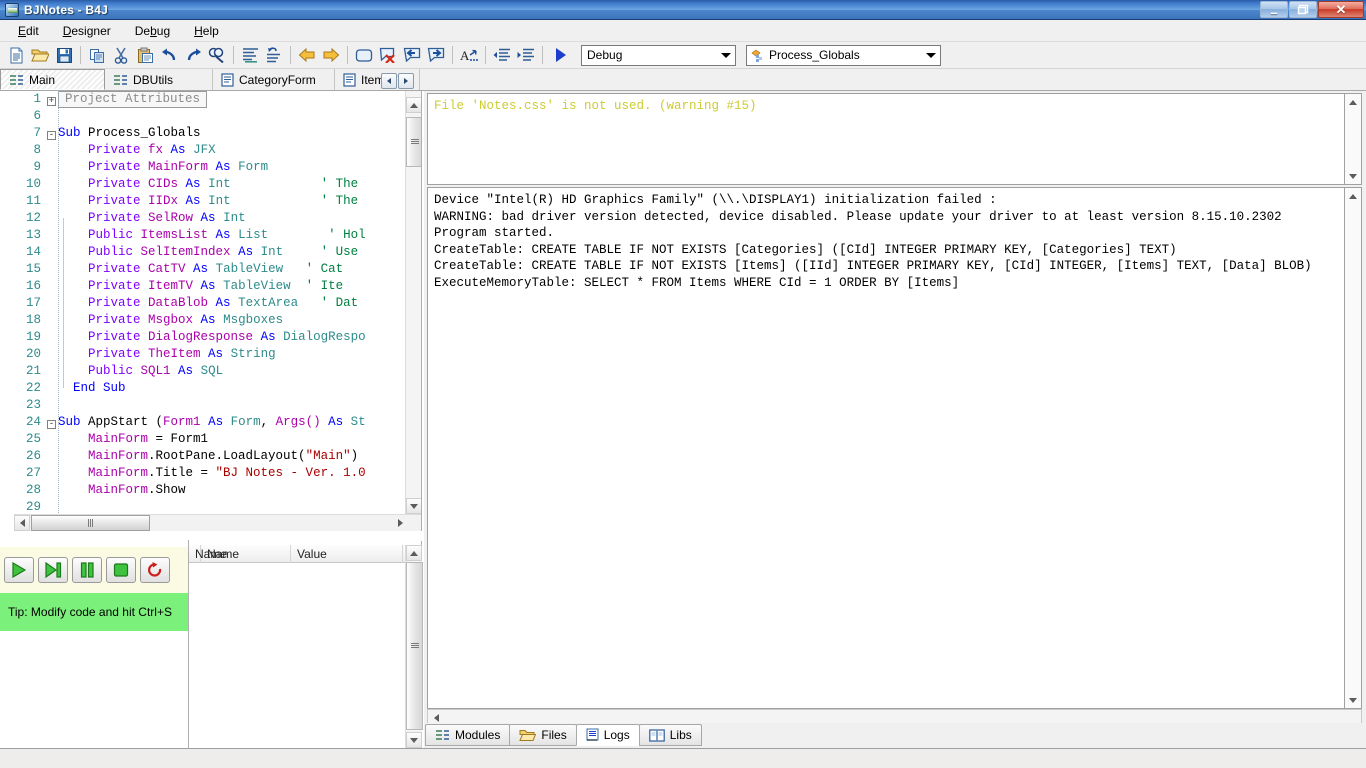 The width and height of the screenshot is (1366, 768). Describe the element at coordinates (202, 337) in the screenshot. I see `code-line: 19 Private DialogResponse As DialogRespo` at that location.